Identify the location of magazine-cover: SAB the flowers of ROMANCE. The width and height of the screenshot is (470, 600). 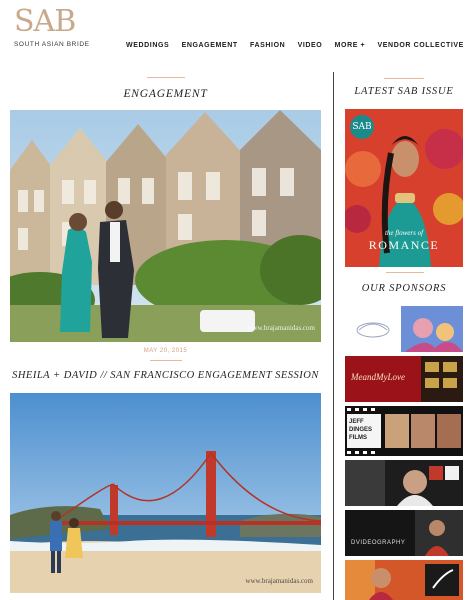
(404, 188).